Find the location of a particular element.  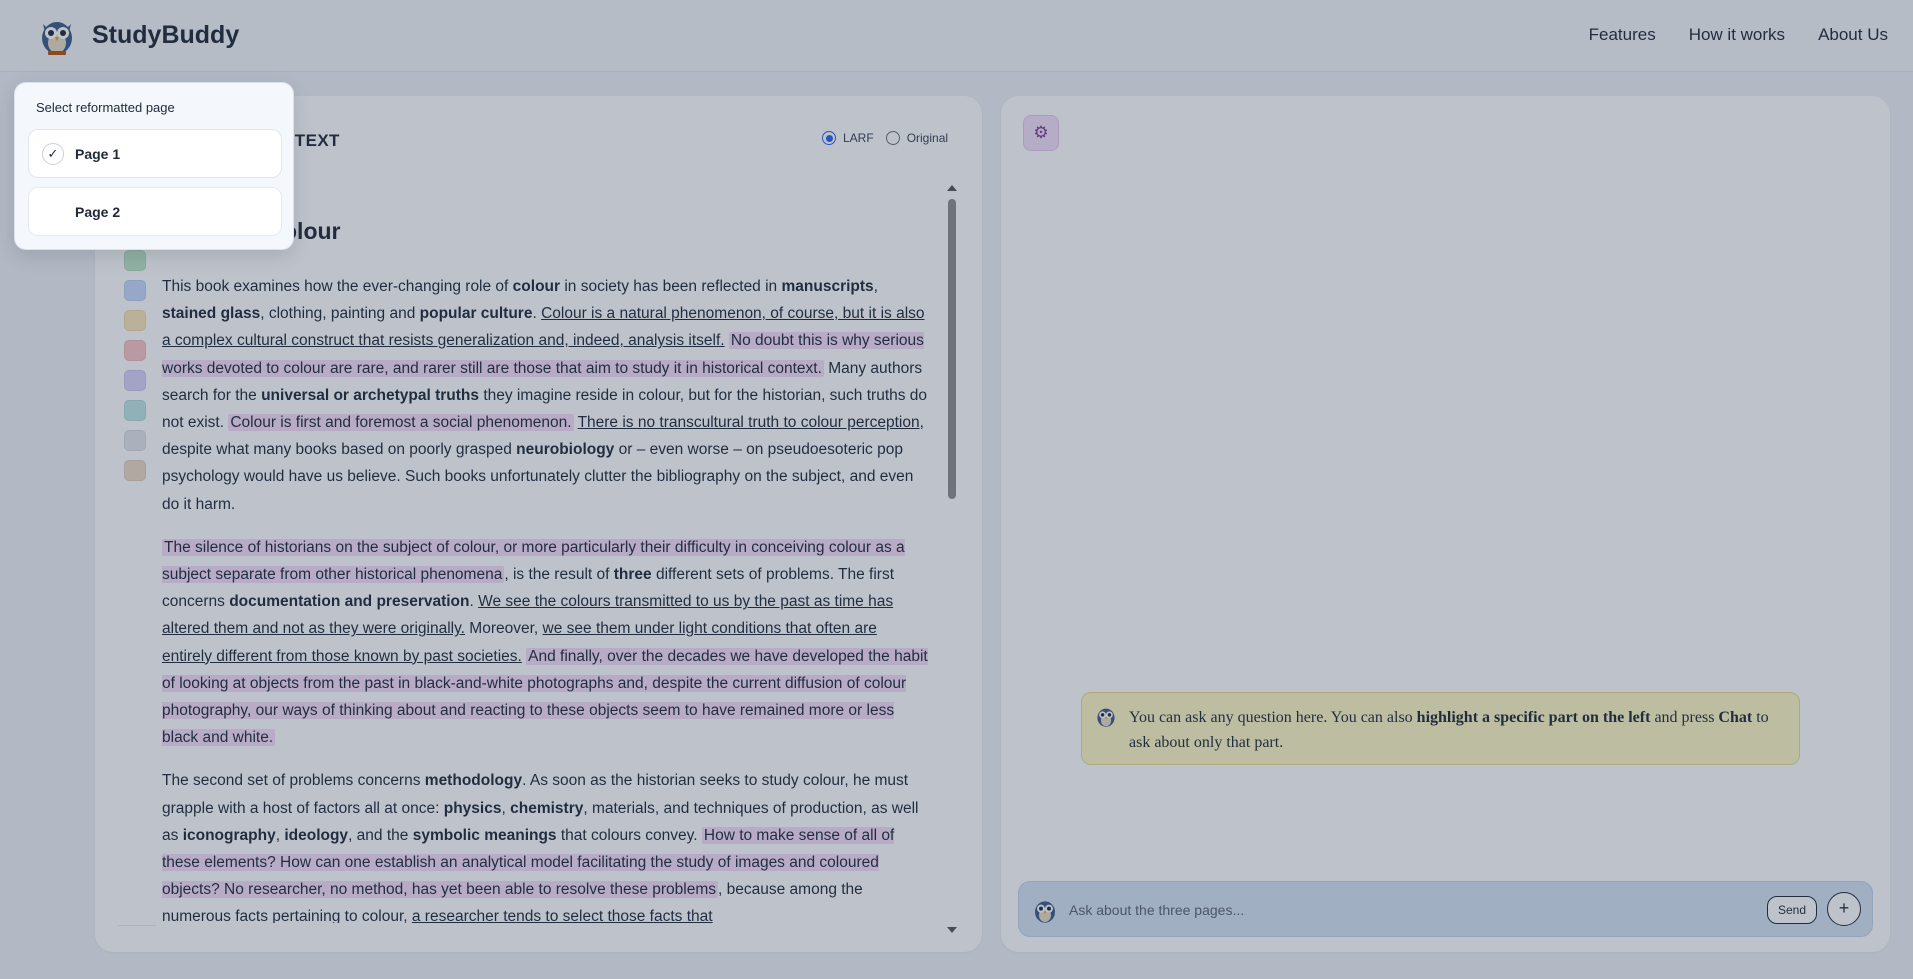

page-select-popup: Select reformatted page ✓ Page 1 Page 2 is located at coordinates (154, 166).